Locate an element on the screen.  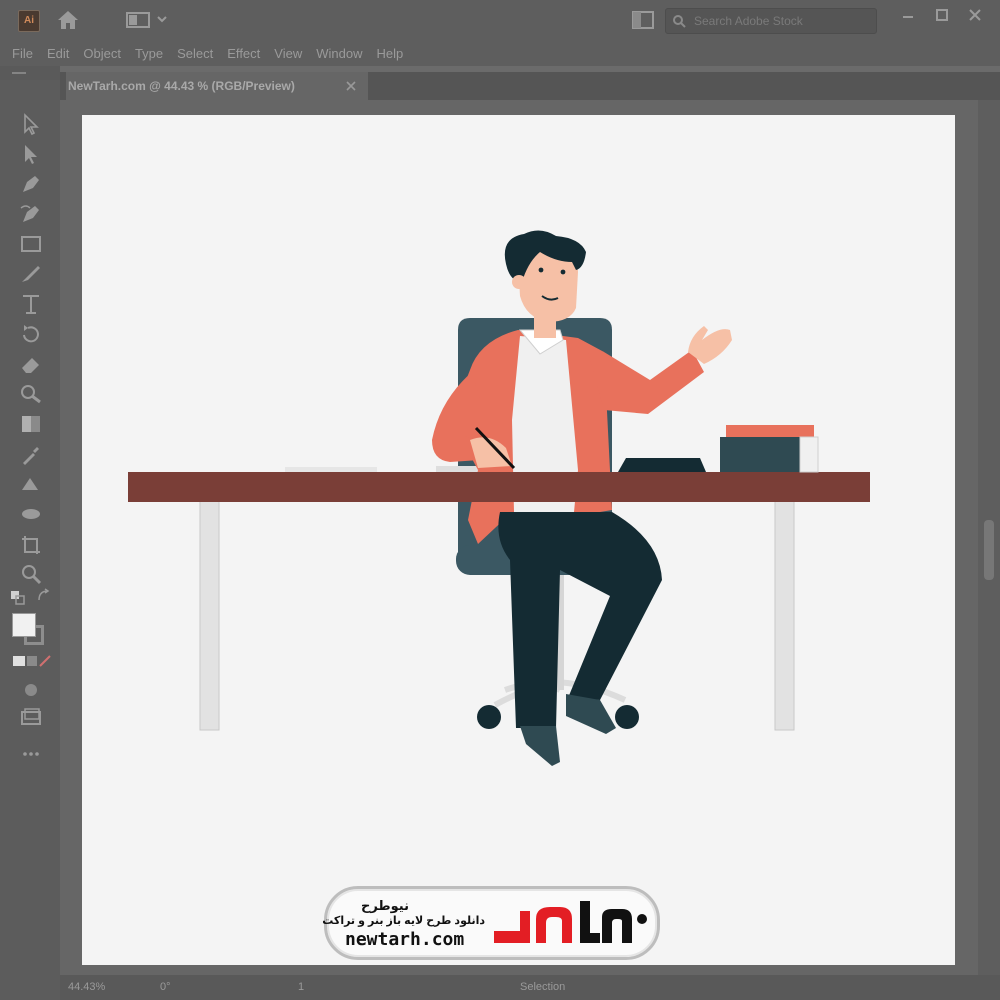
pants is located at coordinates (580, 620).